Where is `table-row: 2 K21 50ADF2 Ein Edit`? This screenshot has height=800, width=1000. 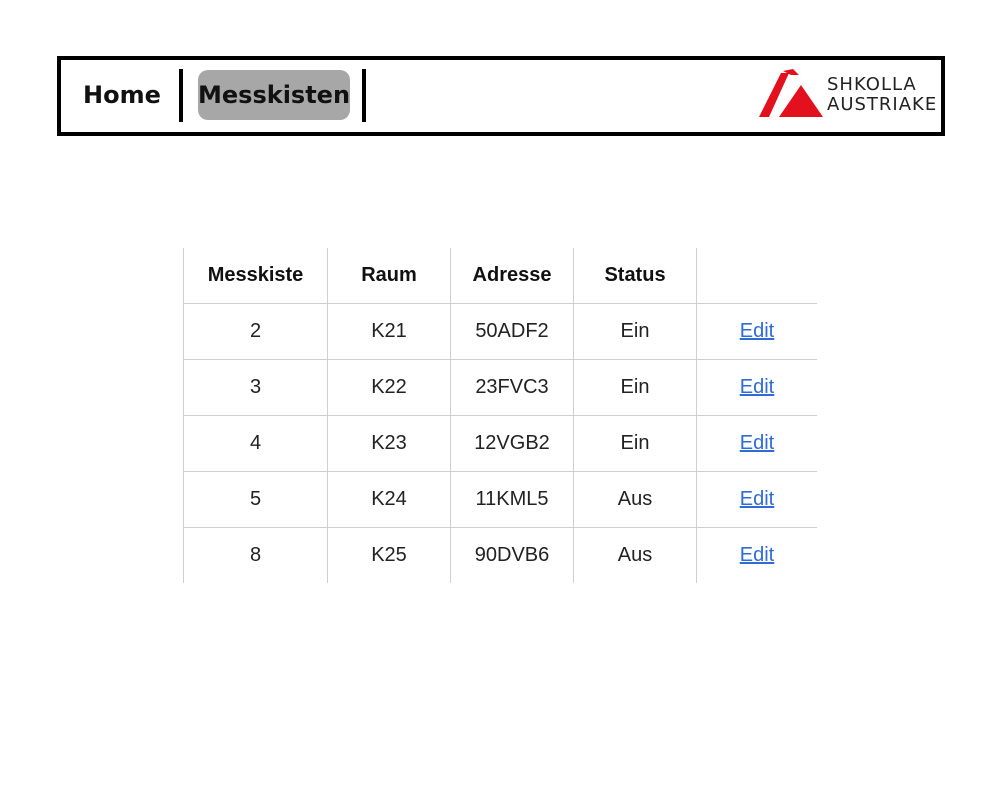
table-row: 2 K21 50ADF2 Ein Edit is located at coordinates (500, 331).